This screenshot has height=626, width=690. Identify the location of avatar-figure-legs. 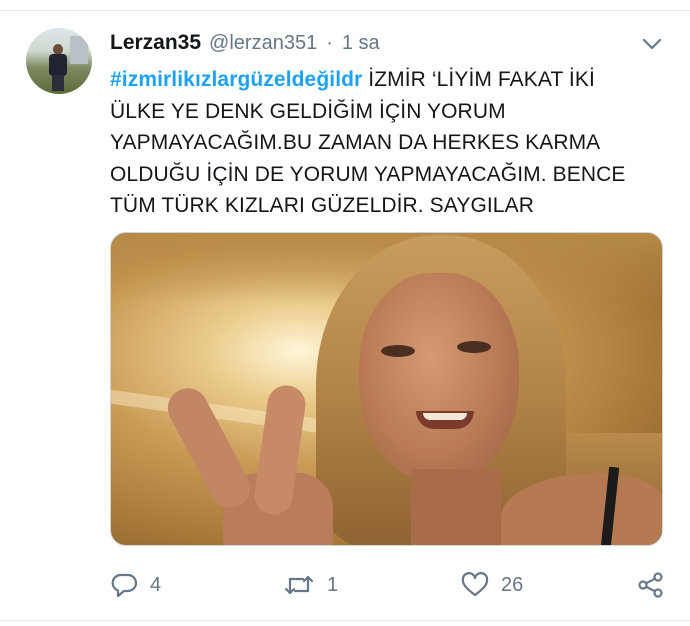
(58, 83).